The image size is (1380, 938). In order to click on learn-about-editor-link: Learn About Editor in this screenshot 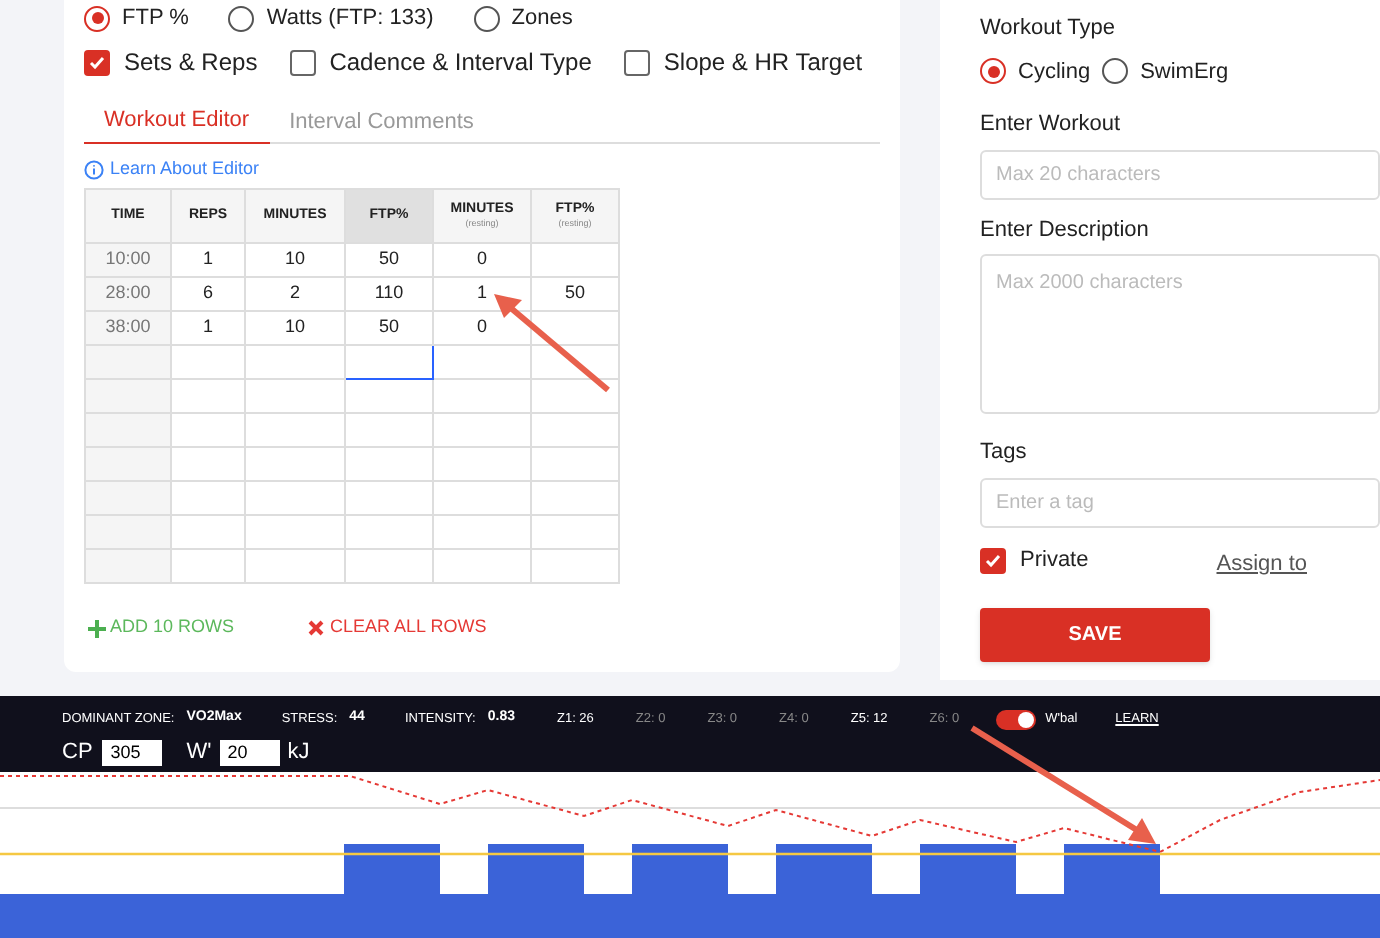, I will do `click(185, 170)`.